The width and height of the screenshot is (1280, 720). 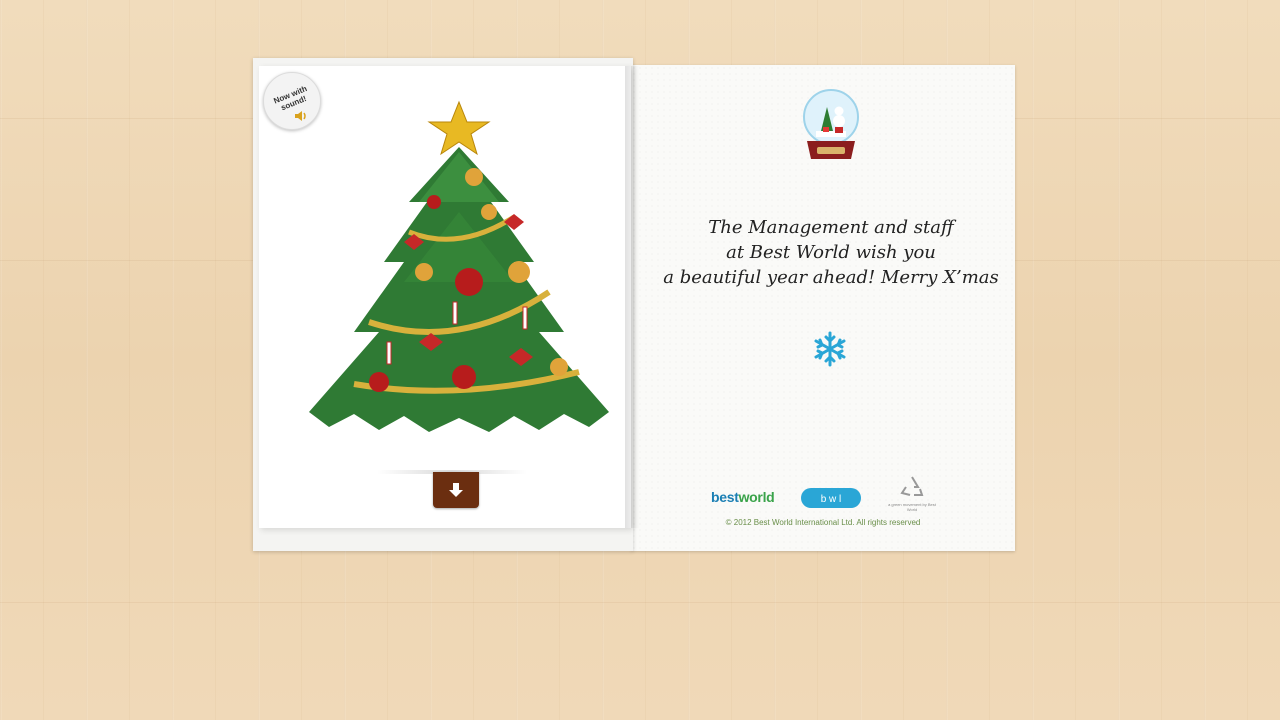 I want to click on fold-shadow, so click(x=632, y=297).